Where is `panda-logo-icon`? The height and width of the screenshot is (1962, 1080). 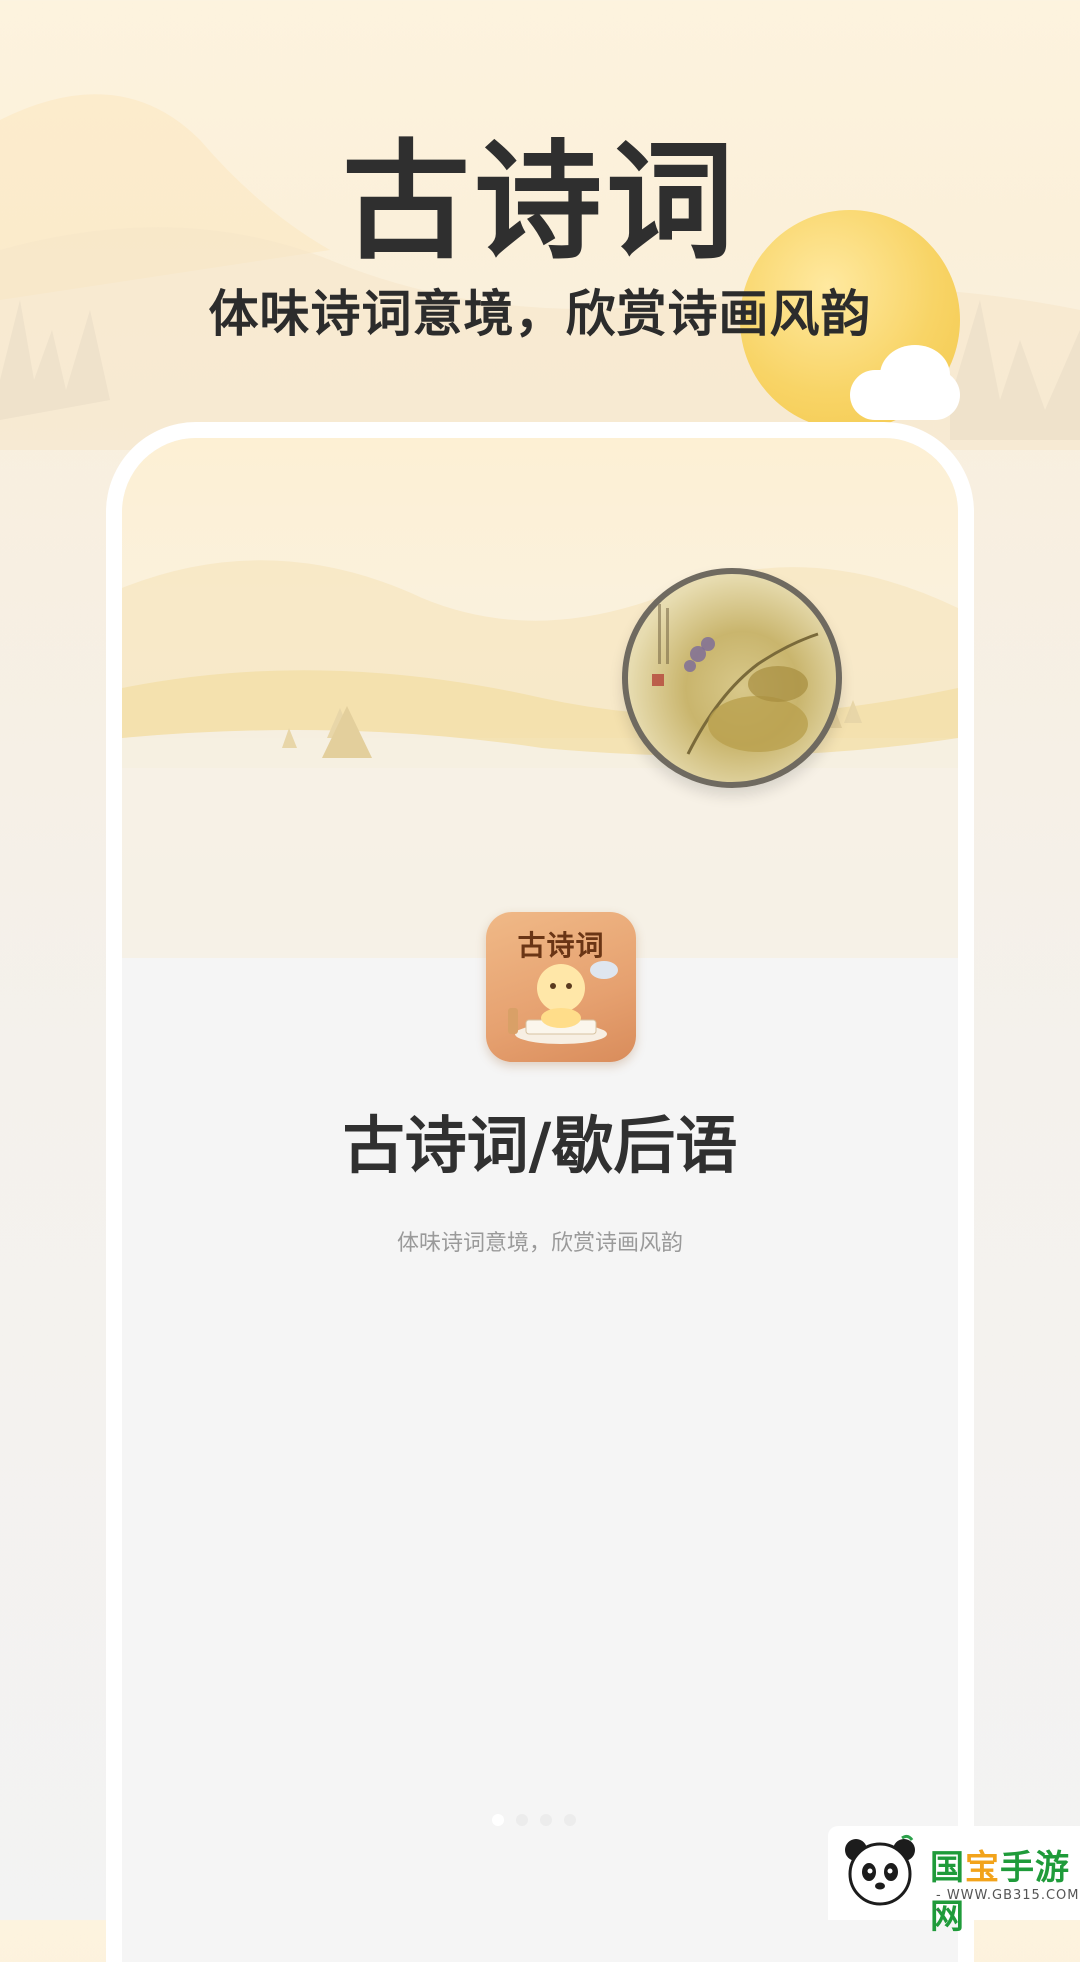
panda-logo-icon is located at coordinates (880, 1870).